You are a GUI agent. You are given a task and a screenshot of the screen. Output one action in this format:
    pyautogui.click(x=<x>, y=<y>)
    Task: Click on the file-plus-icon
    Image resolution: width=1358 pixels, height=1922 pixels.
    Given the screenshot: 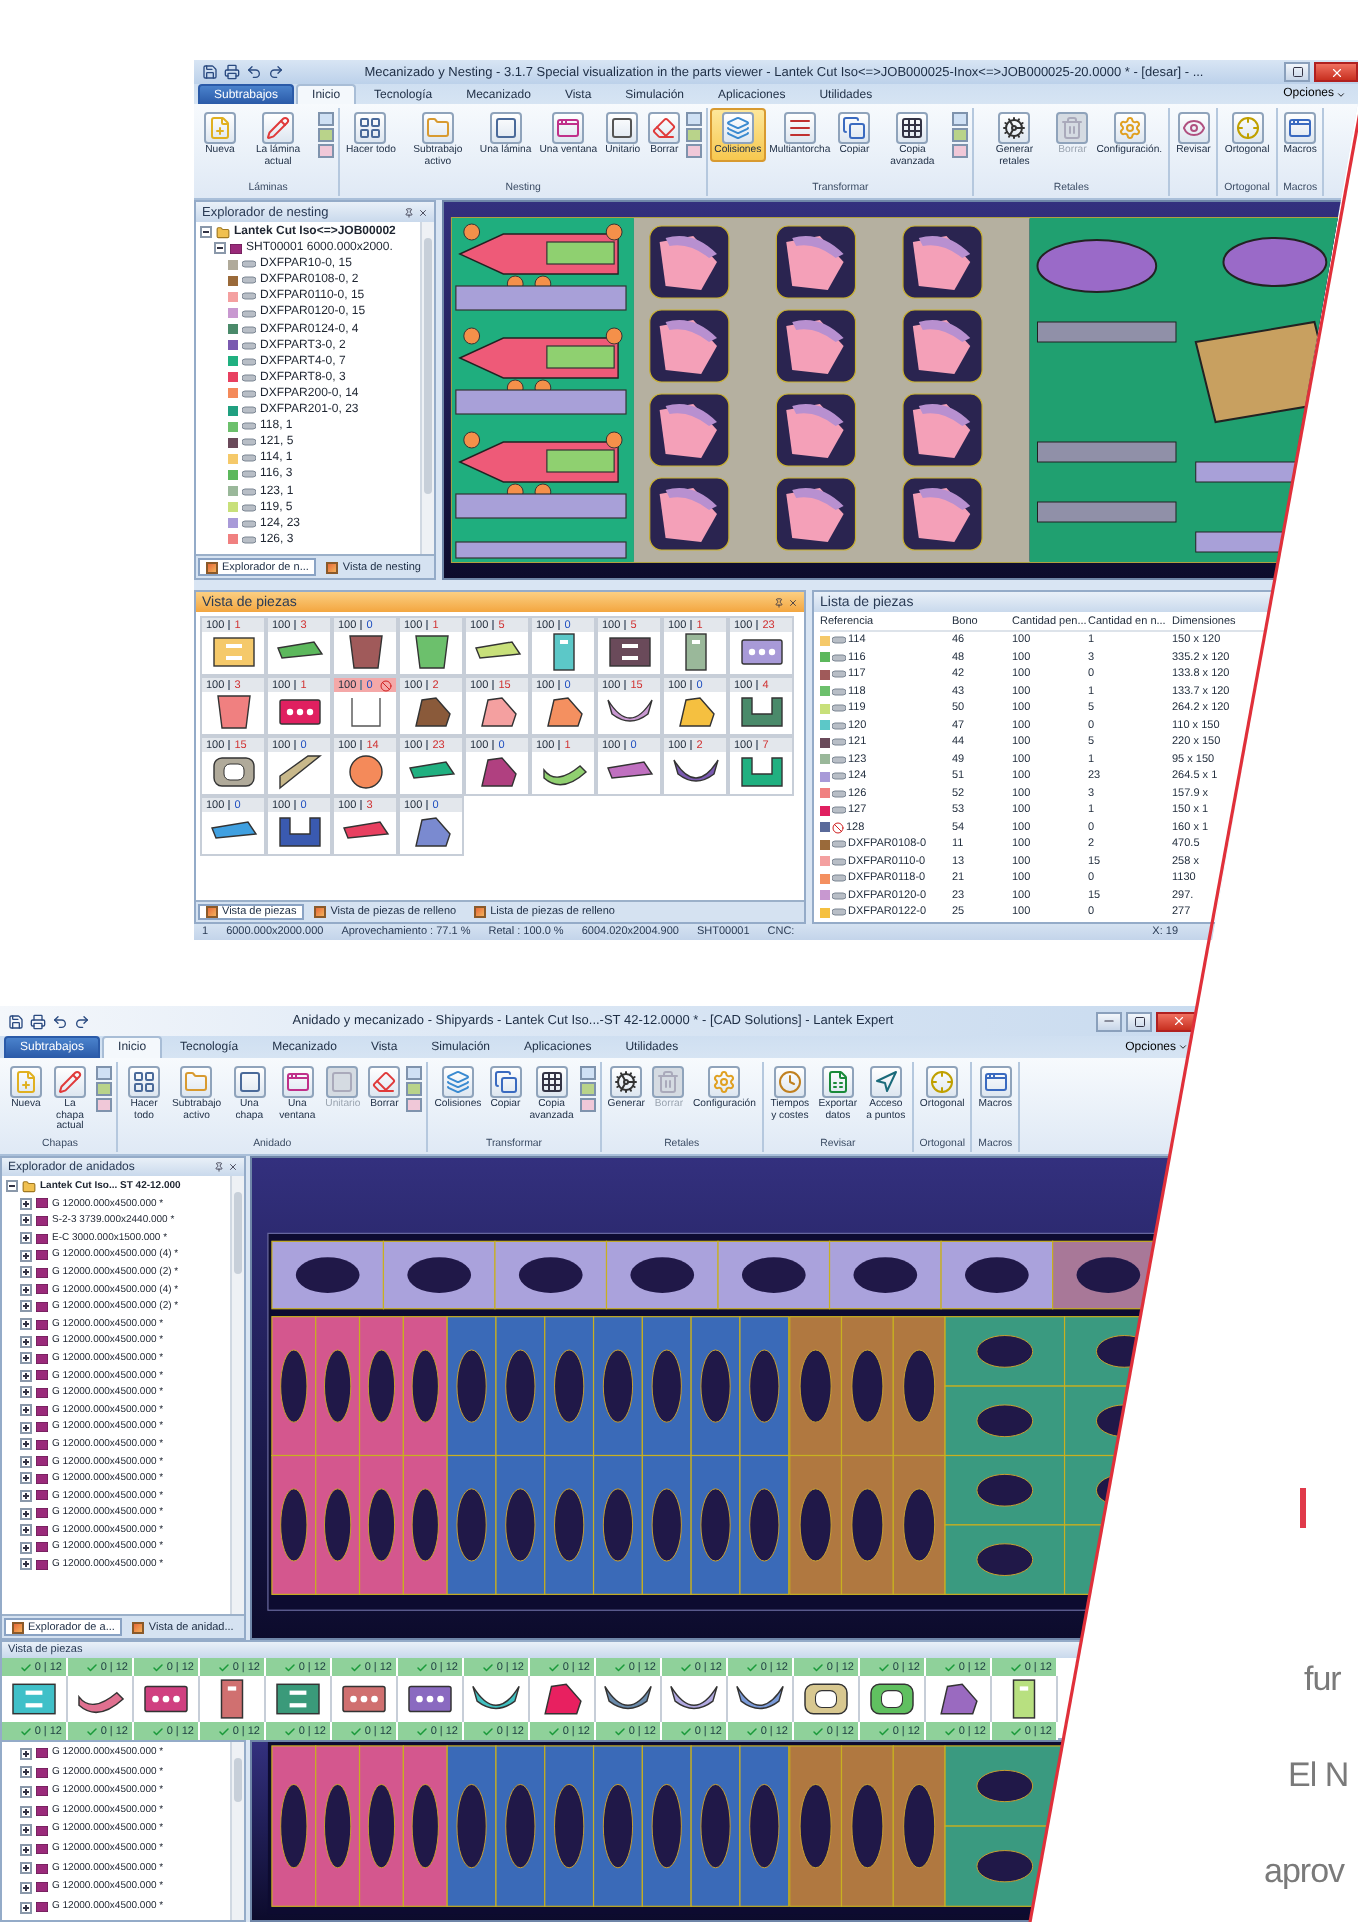 What is the action you would take?
    pyautogui.click(x=26, y=1082)
    